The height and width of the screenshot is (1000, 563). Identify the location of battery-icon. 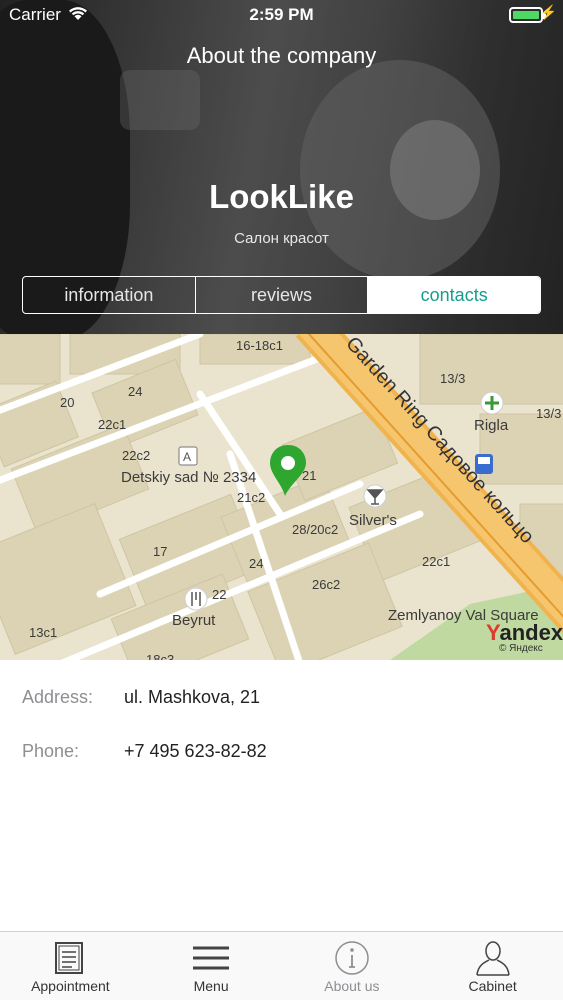
(527, 15).